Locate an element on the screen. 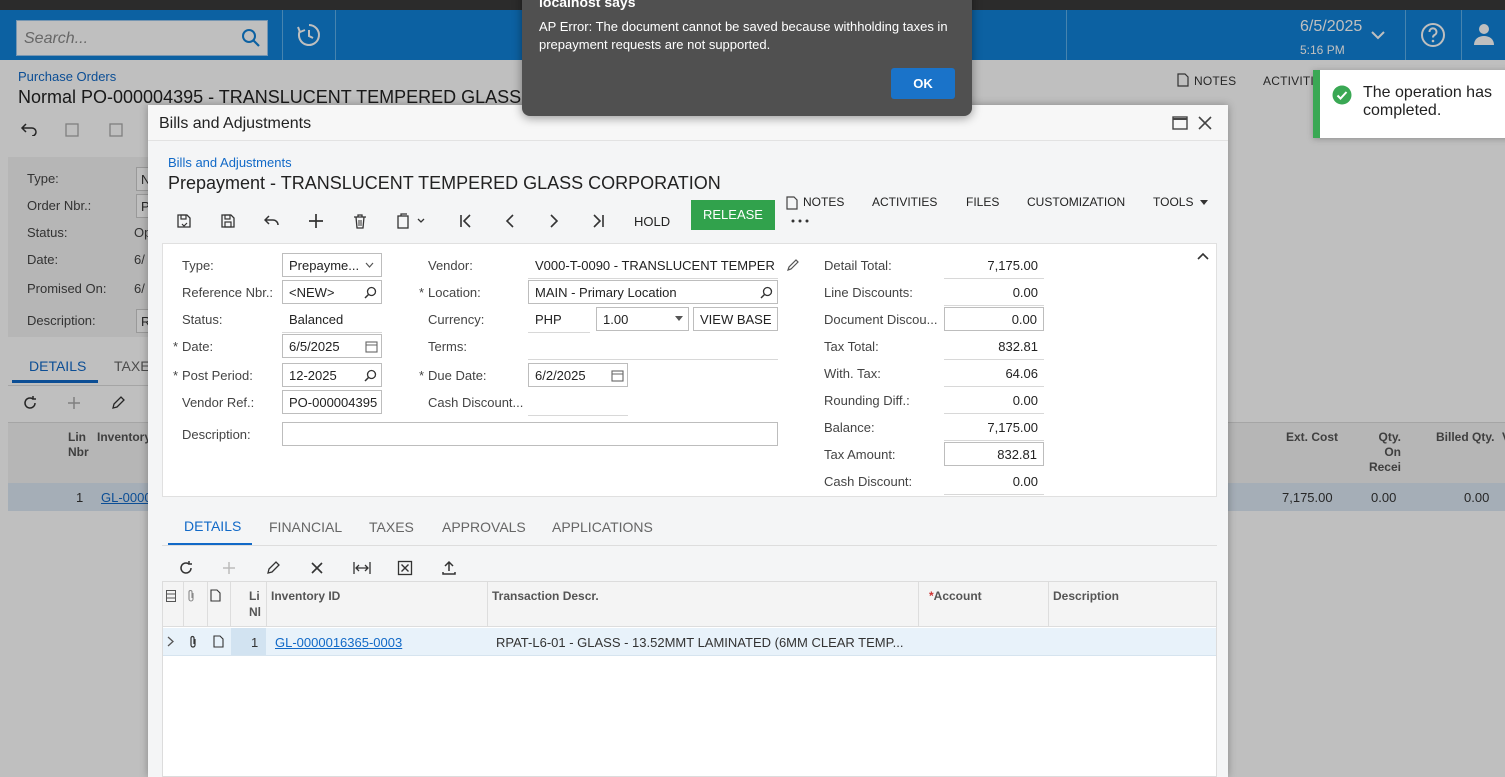 This screenshot has height=777, width=1505. vendor-value: V000-T-0090 - TRANSLUCENT TEMPER is located at coordinates (655, 265).